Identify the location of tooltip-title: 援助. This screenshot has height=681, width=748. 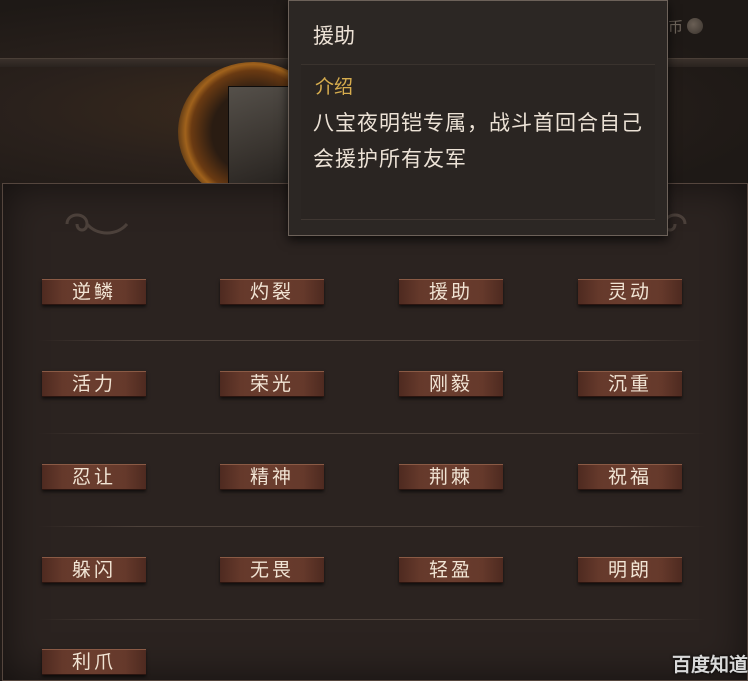
(334, 36).